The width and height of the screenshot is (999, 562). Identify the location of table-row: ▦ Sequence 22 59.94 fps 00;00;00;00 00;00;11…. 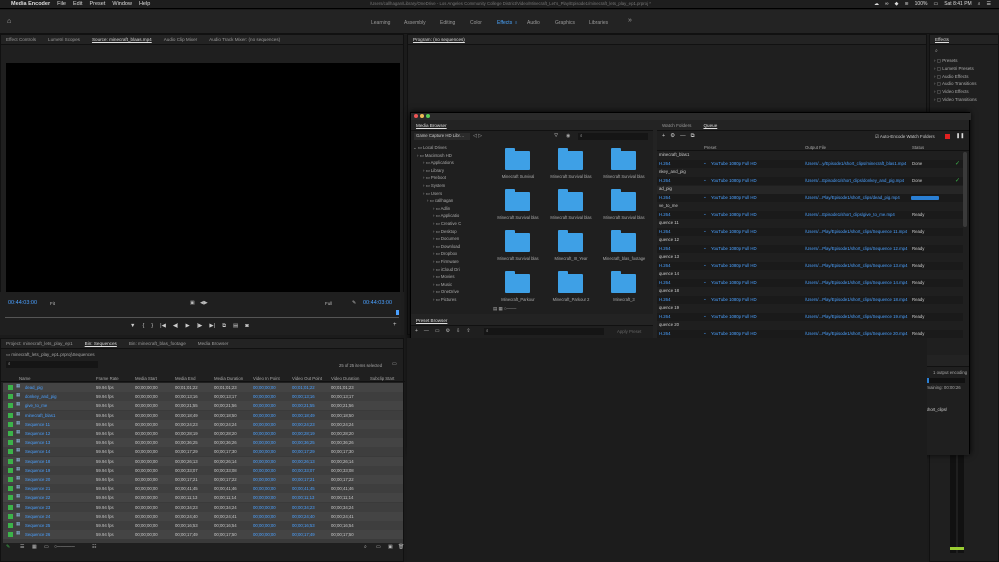
(203, 498).